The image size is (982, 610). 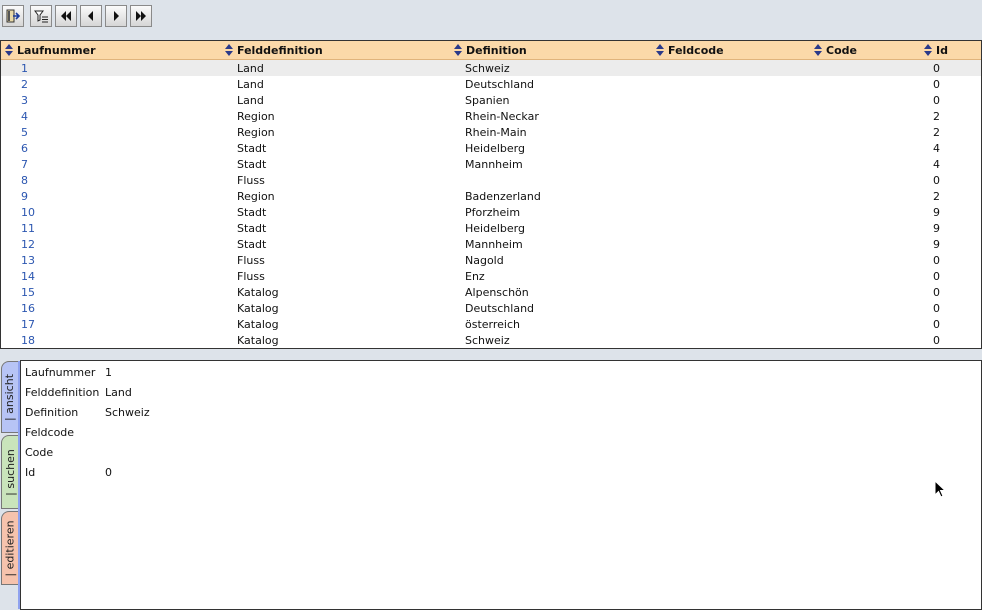 I want to click on cell-laufnummer: 11, so click(x=111, y=228).